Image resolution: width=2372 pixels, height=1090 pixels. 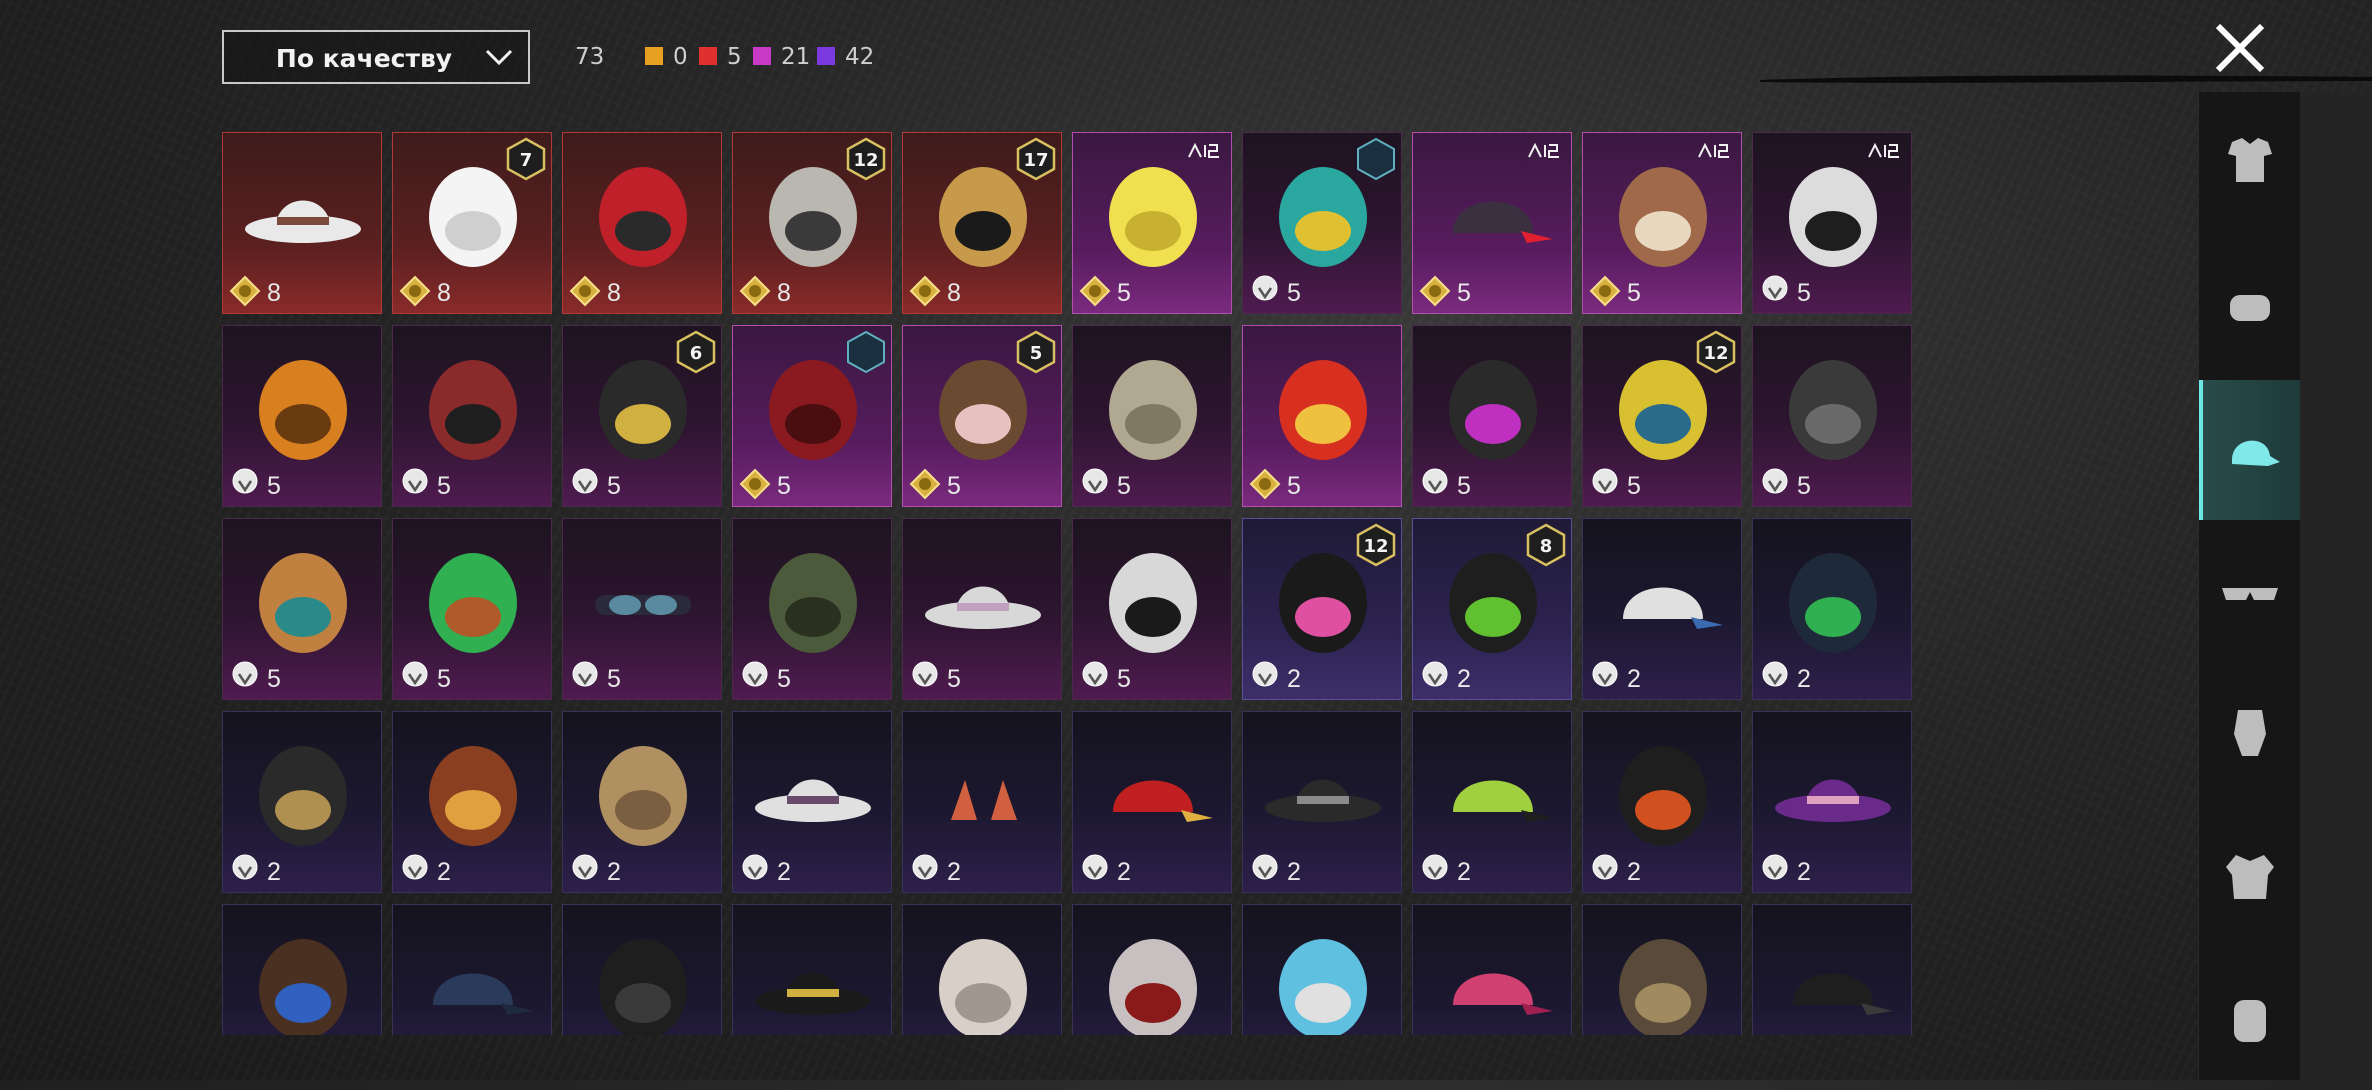 What do you see at coordinates (762, 56) in the screenshot?
I see `magenta-square-icon` at bounding box center [762, 56].